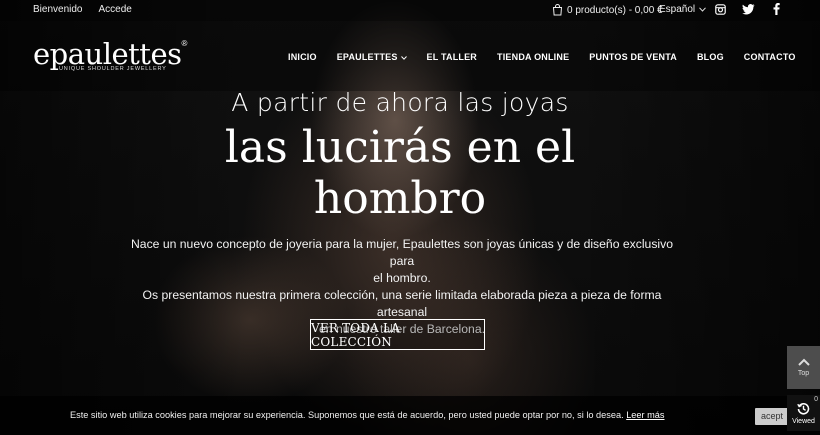 The width and height of the screenshot is (820, 435). I want to click on nav-item-tienda-online: TIENDA ONLINE, so click(533, 57).